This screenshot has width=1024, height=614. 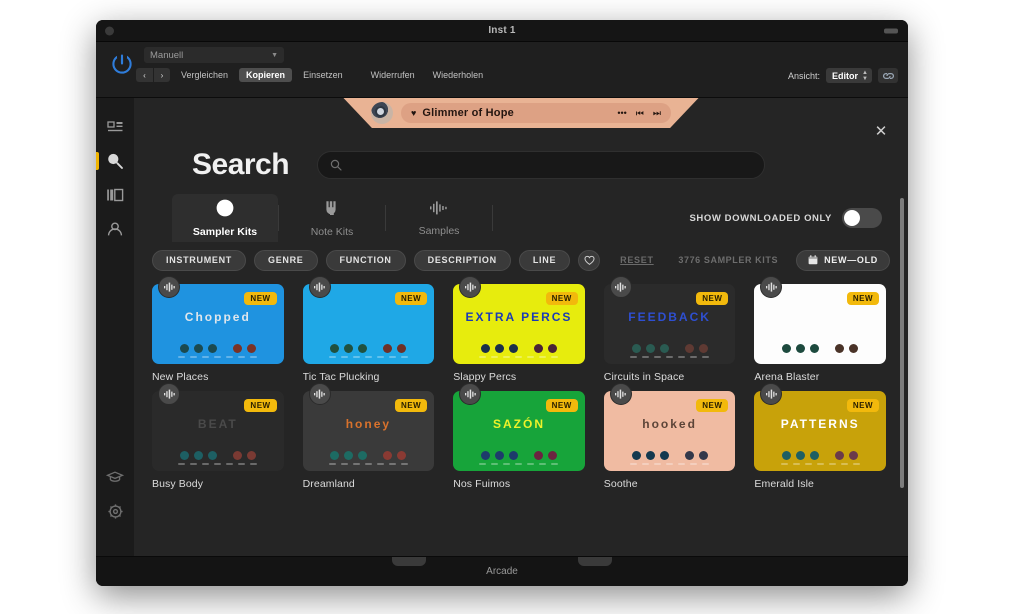 I want to click on kit-artwork-wrap: EXTRA PERCS NEW, so click(x=519, y=320).